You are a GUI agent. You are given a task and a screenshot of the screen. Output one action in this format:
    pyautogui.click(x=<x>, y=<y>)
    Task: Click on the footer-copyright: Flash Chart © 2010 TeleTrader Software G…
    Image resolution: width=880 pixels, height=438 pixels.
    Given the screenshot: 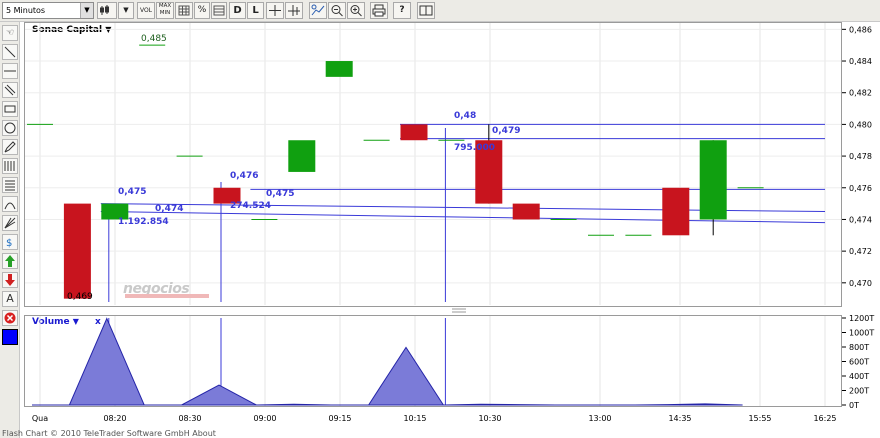 What is the action you would take?
    pyautogui.click(x=109, y=433)
    